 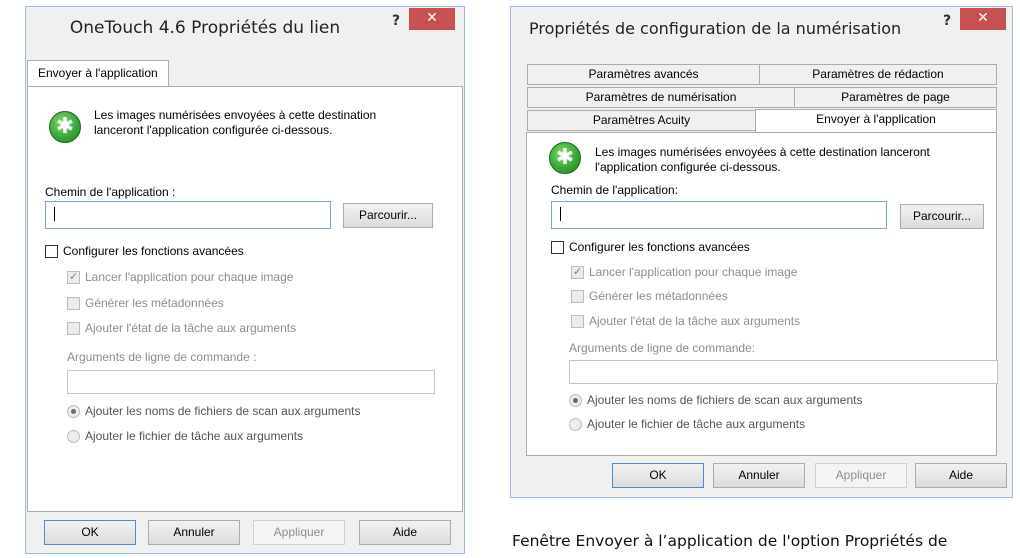 I want to click on app-path-label: Chemin de l'application :, so click(x=110, y=192).